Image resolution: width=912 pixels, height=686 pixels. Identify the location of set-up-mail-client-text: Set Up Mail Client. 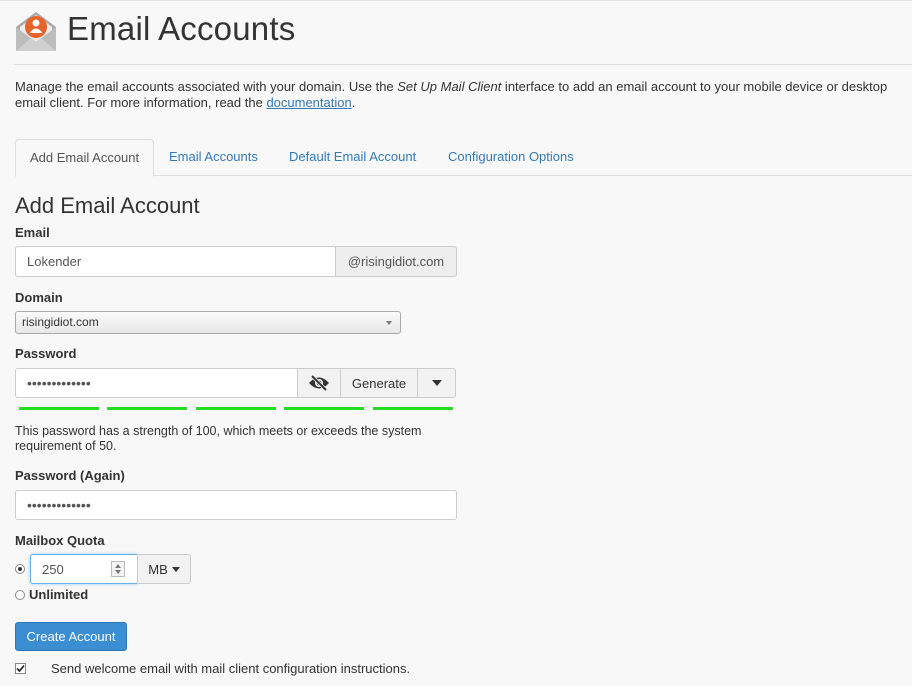
(449, 86).